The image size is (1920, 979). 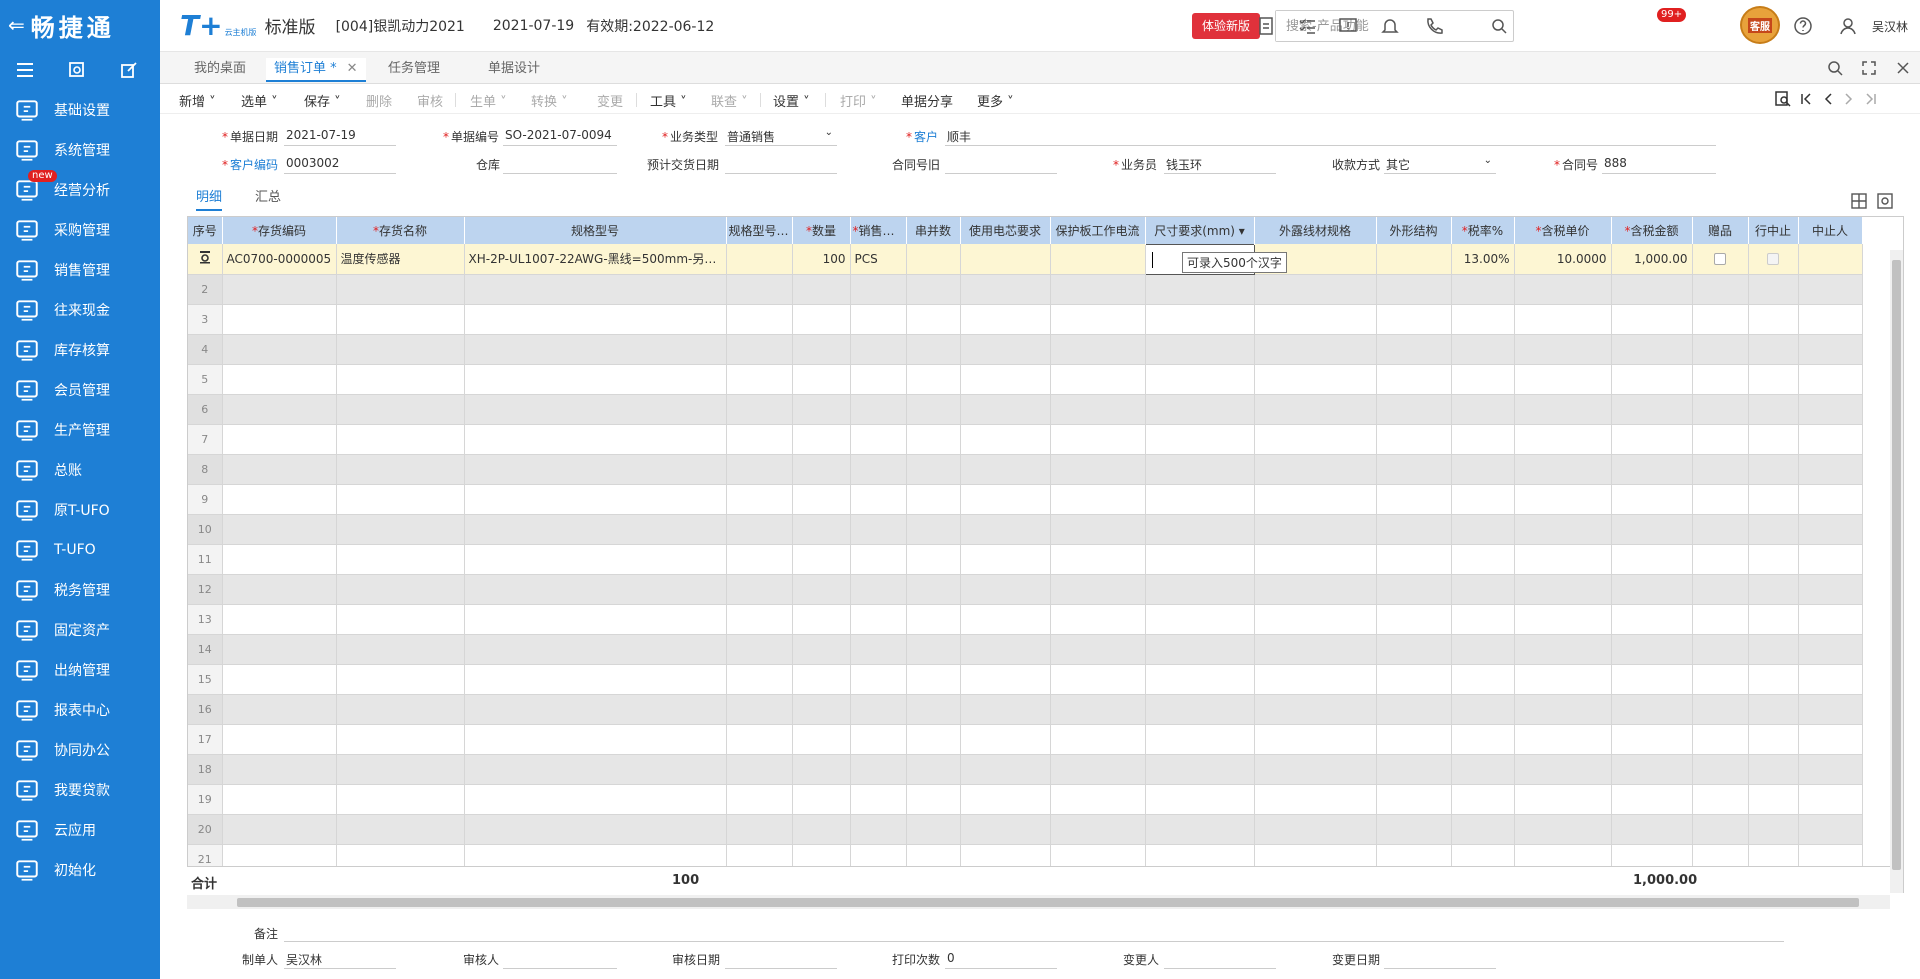 I want to click on contract-old-field, so click(x=1001, y=165).